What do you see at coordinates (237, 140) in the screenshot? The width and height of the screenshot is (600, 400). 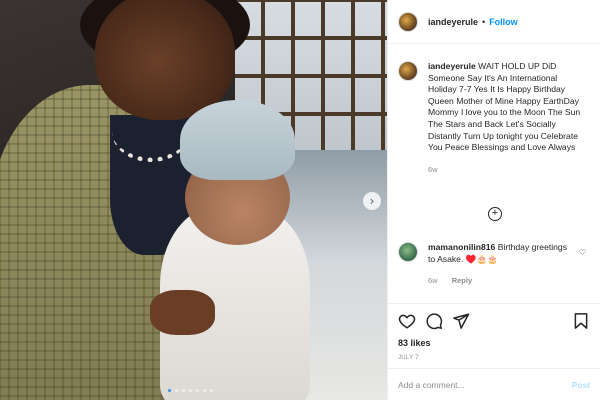 I see `baby-hat` at bounding box center [237, 140].